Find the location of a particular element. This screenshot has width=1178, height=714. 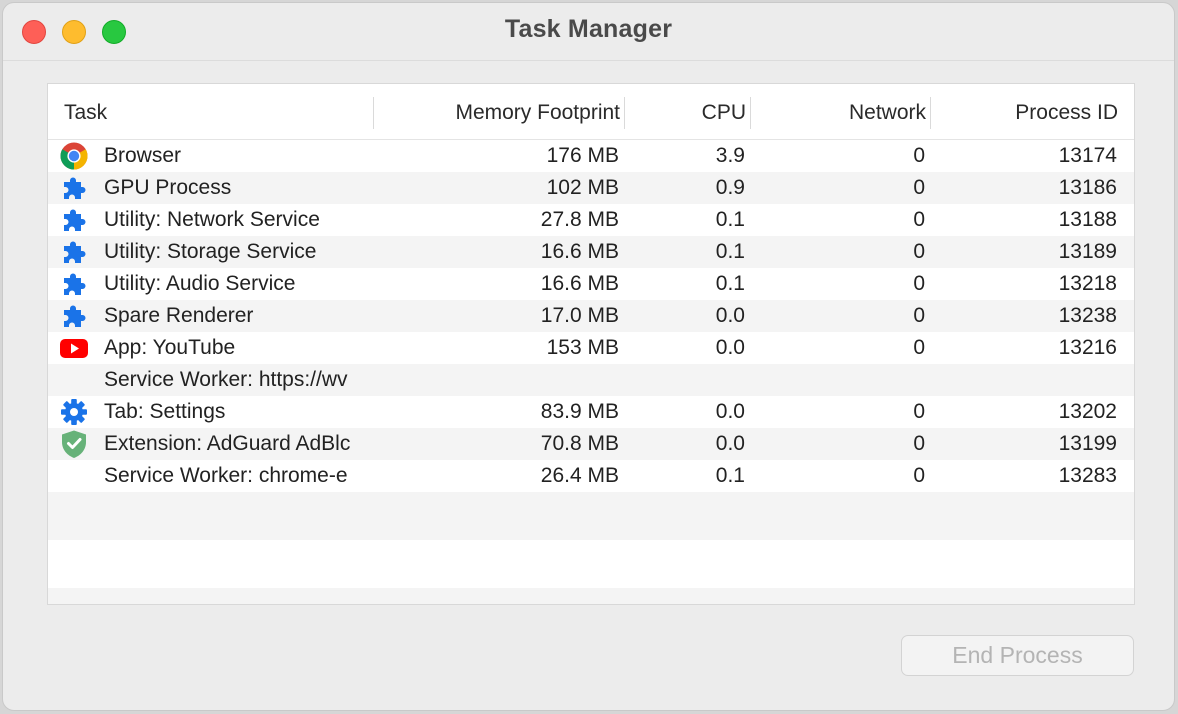

column-header-task: Task is located at coordinates (85, 111).